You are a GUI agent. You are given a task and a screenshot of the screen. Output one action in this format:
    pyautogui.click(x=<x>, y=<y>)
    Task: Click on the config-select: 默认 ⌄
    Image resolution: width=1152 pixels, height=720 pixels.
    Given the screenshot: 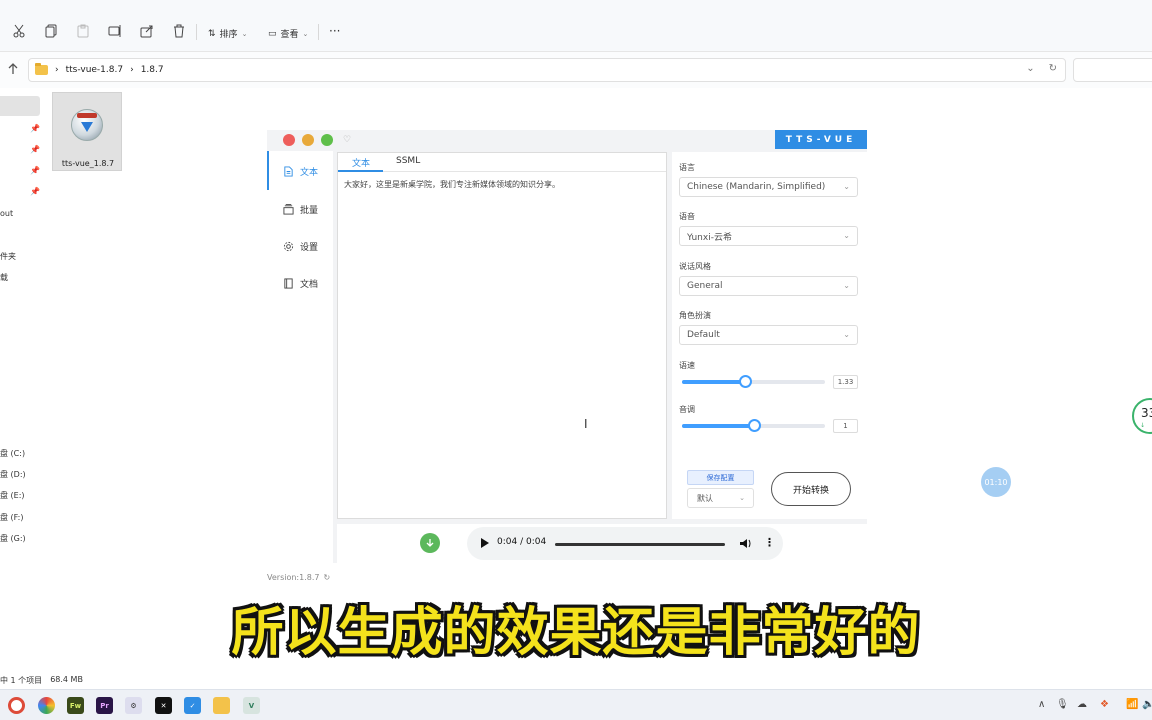 What is the action you would take?
    pyautogui.click(x=720, y=498)
    